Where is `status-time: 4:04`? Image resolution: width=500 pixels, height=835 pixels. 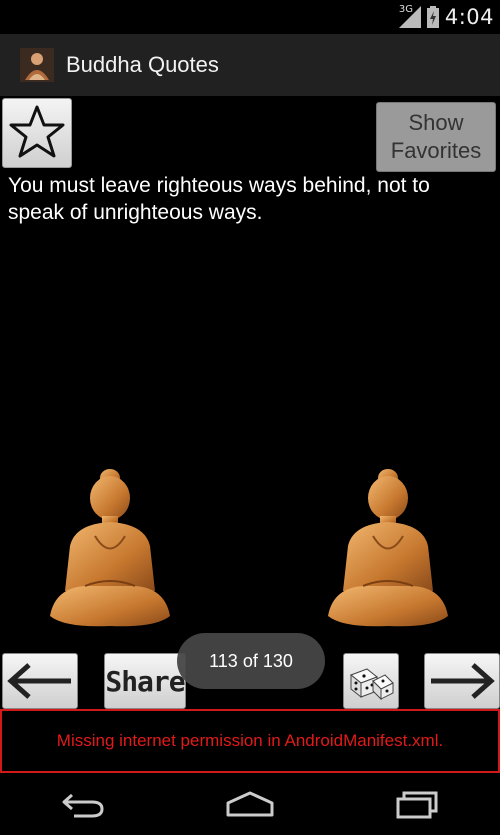 status-time: 4:04 is located at coordinates (469, 17).